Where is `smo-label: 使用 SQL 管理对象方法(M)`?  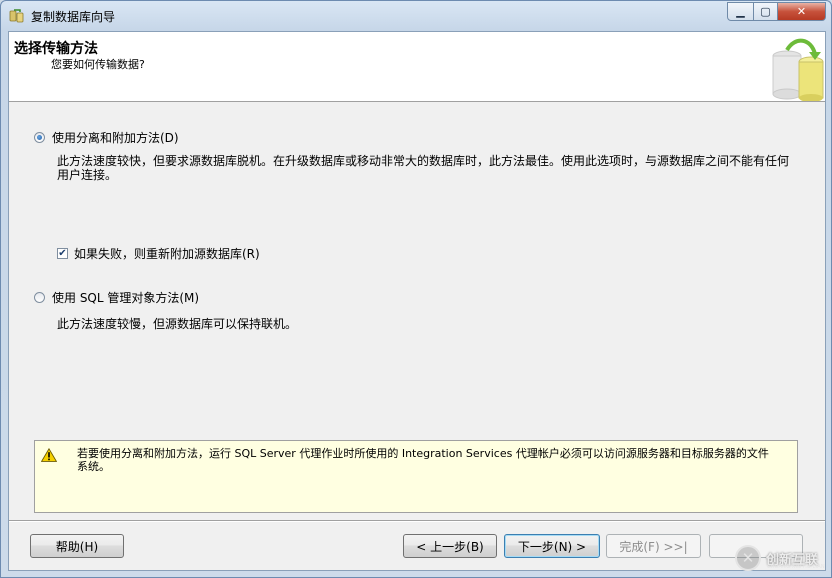
smo-label: 使用 SQL 管理对象方法(M) is located at coordinates (126, 298).